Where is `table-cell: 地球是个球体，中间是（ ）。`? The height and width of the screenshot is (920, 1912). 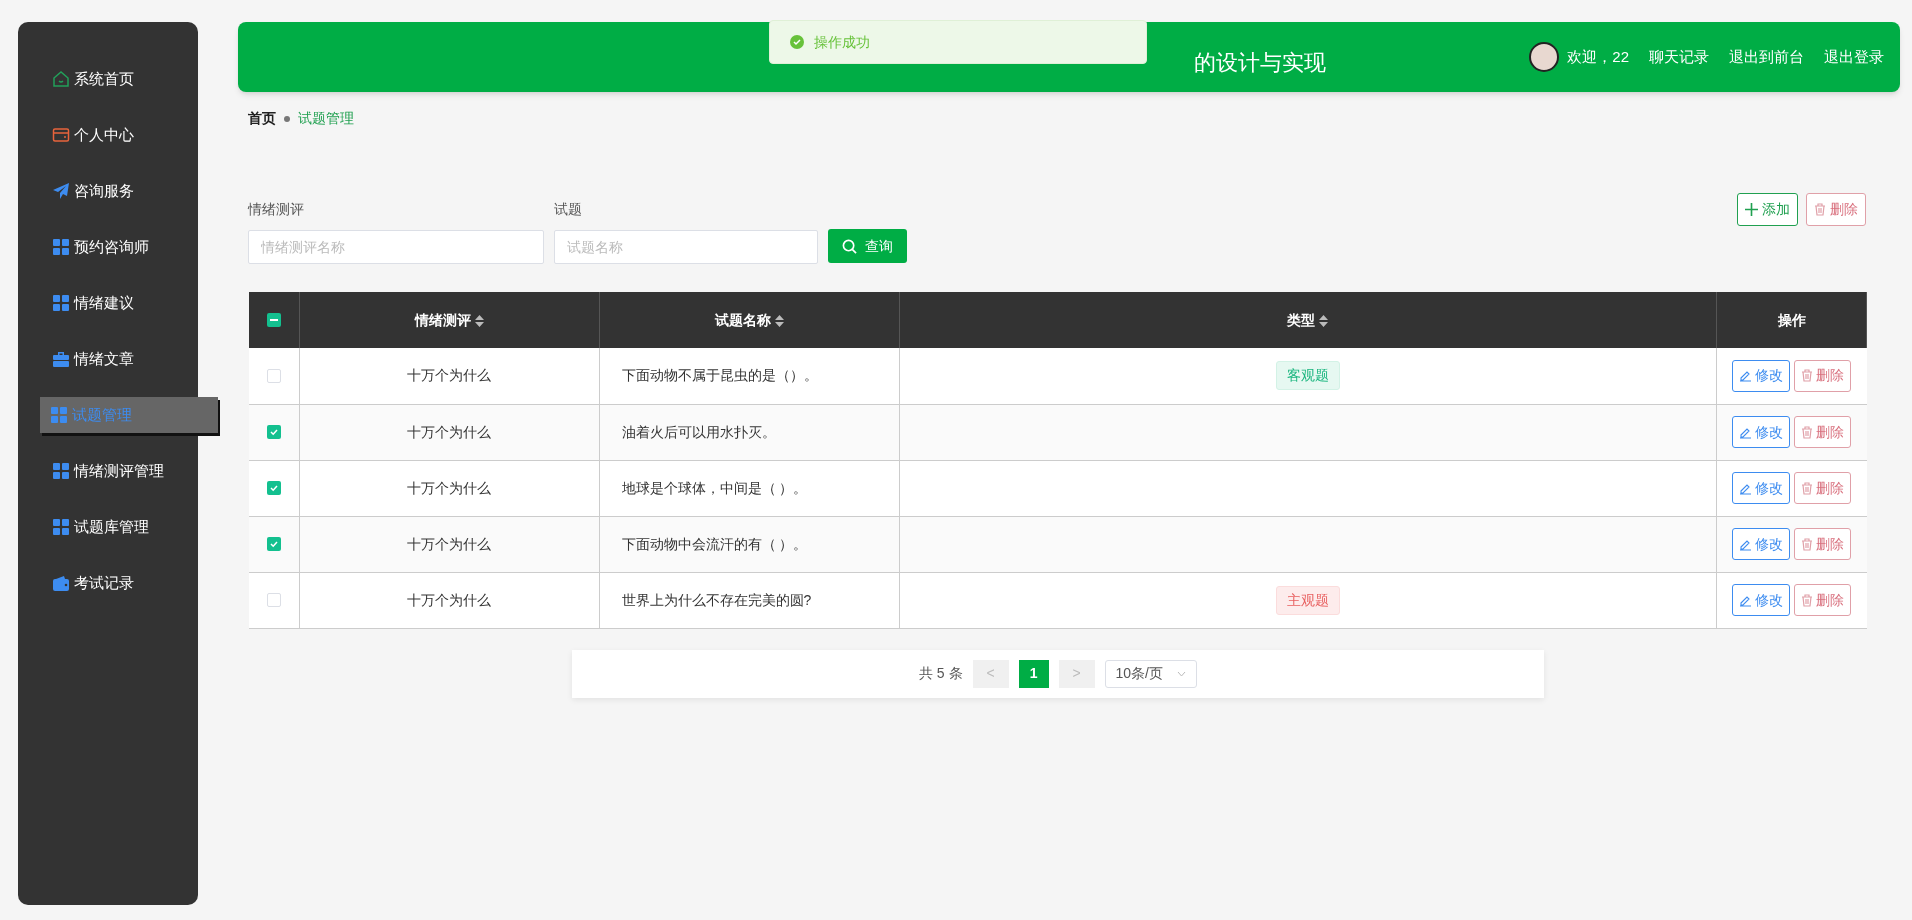
table-cell: 地球是个球体，中间是（ ）。 is located at coordinates (749, 488).